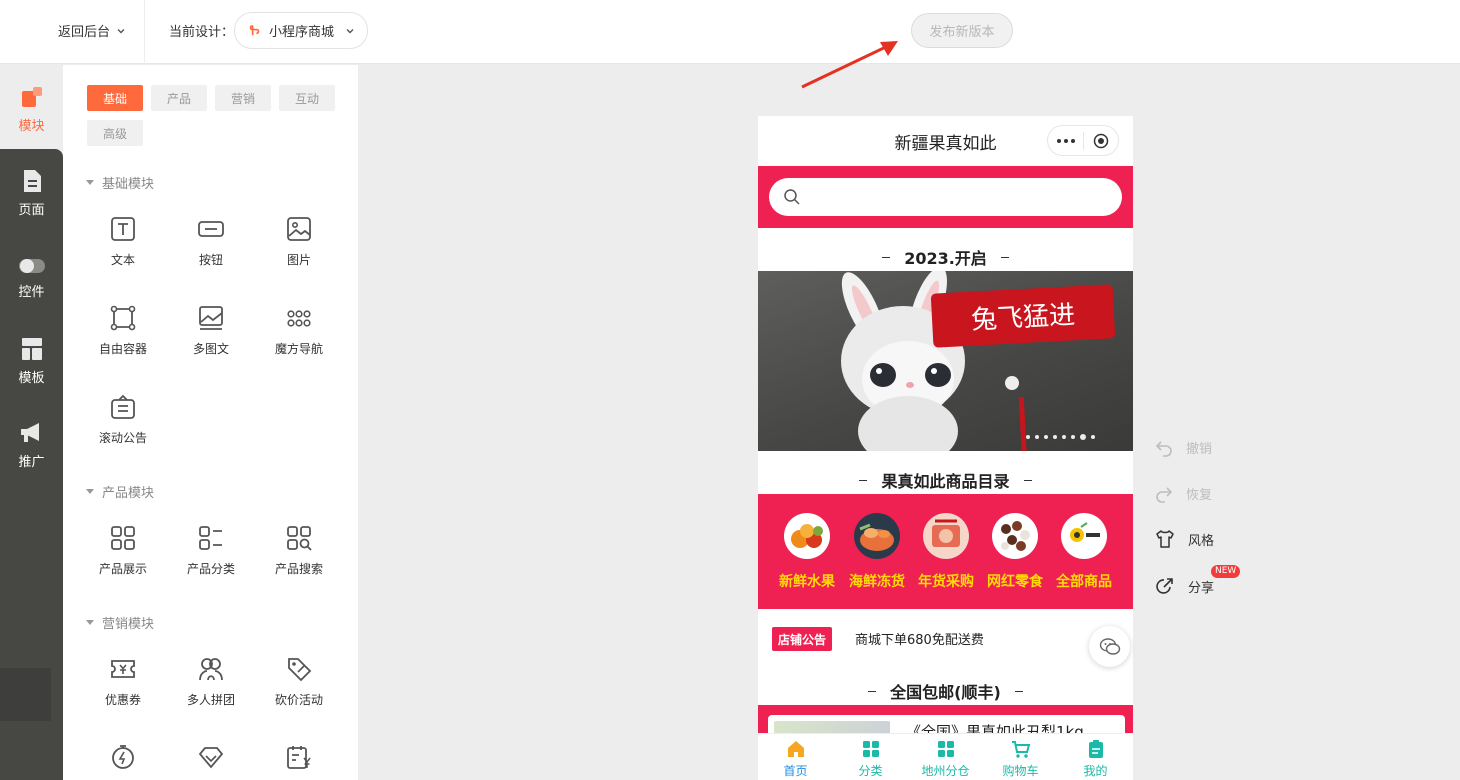 The height and width of the screenshot is (780, 1460). I want to click on image-icon, so click(299, 229).